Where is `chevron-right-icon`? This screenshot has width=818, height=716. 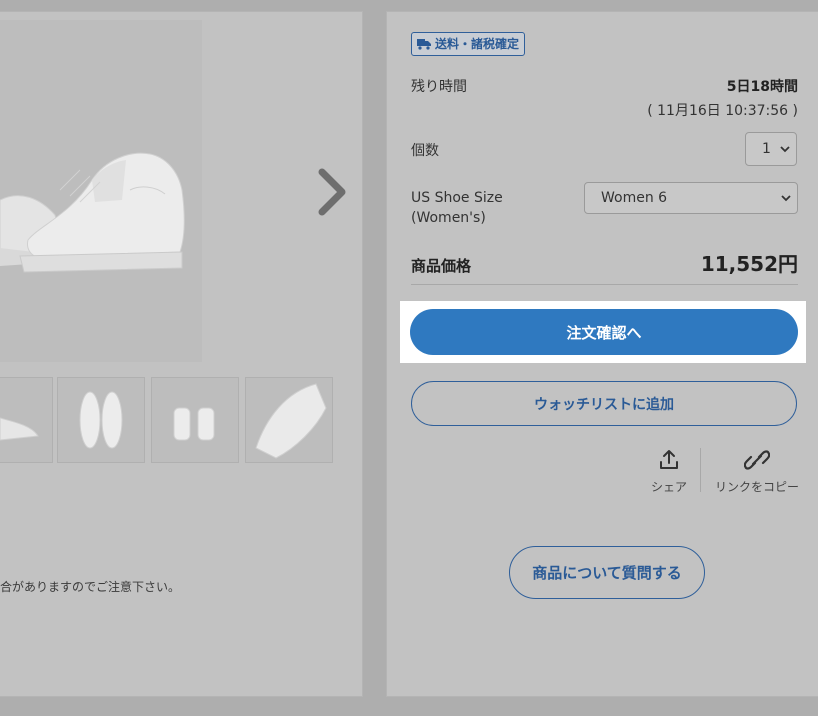
chevron-right-icon is located at coordinates (332, 192).